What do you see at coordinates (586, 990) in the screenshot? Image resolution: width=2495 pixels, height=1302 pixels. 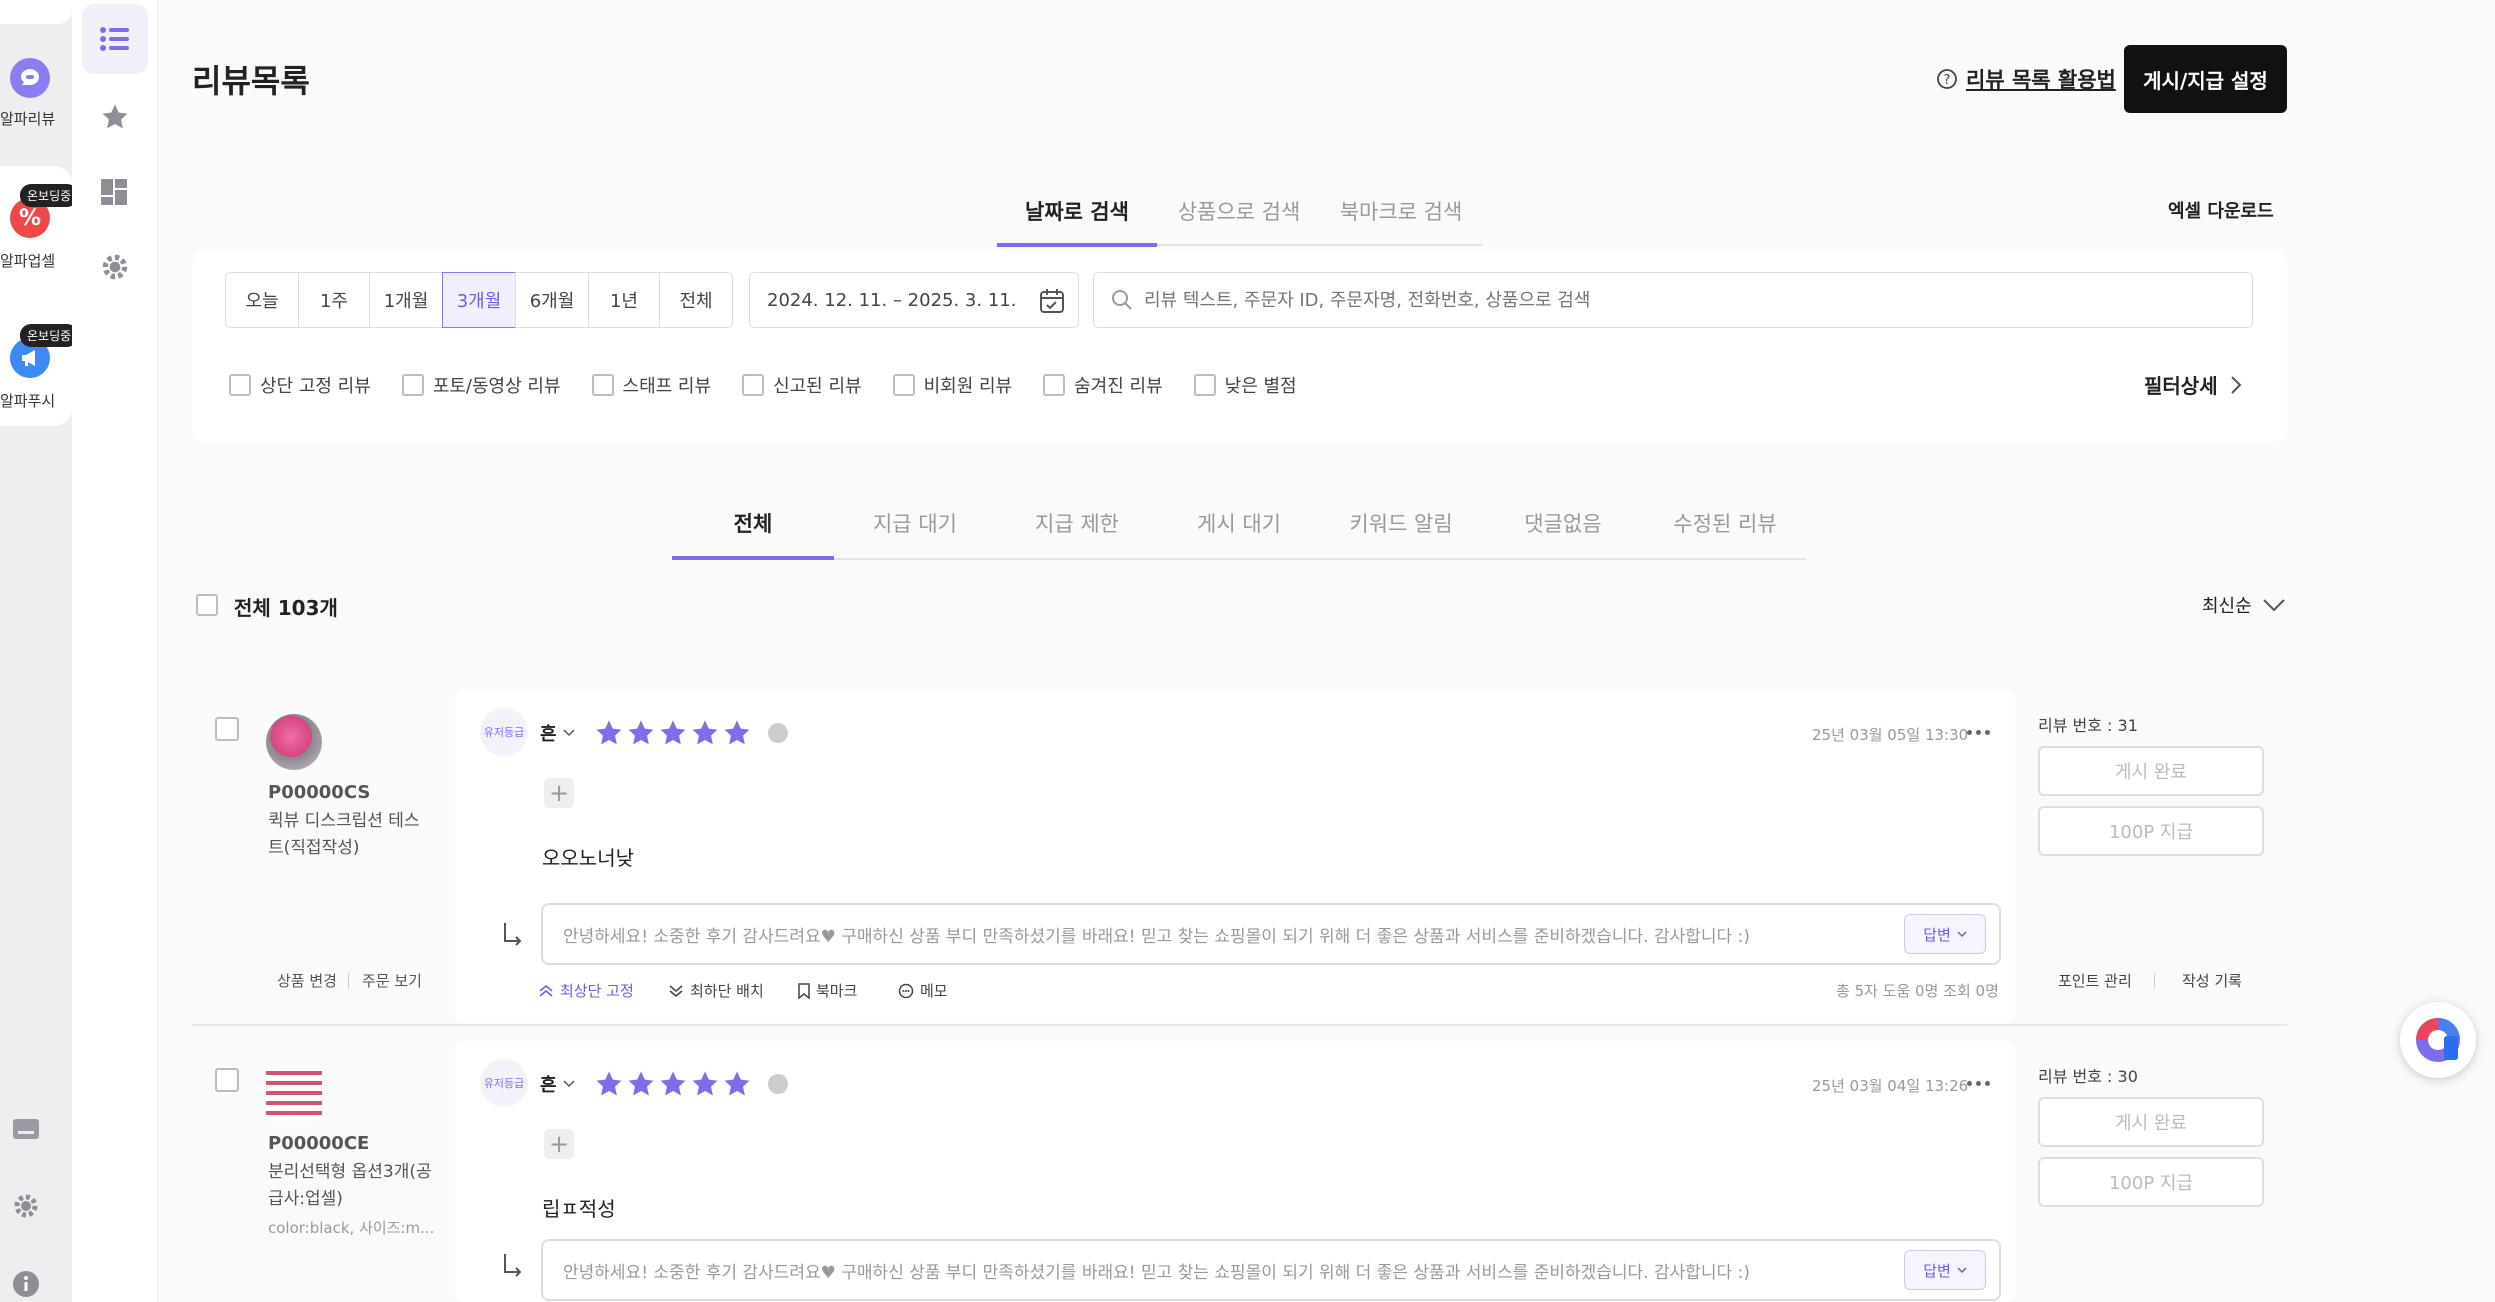 I see `pin-top-button: 최상단 고정` at bounding box center [586, 990].